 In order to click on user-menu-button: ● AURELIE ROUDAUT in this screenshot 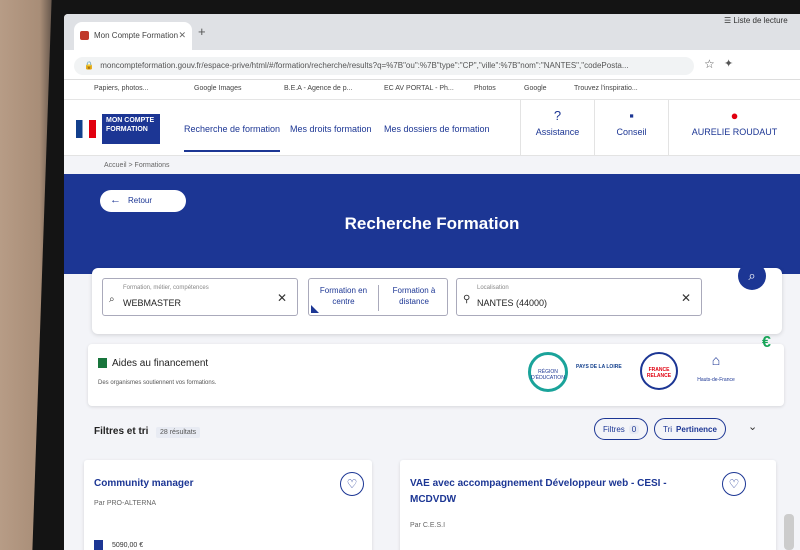, I will do `click(734, 128)`.